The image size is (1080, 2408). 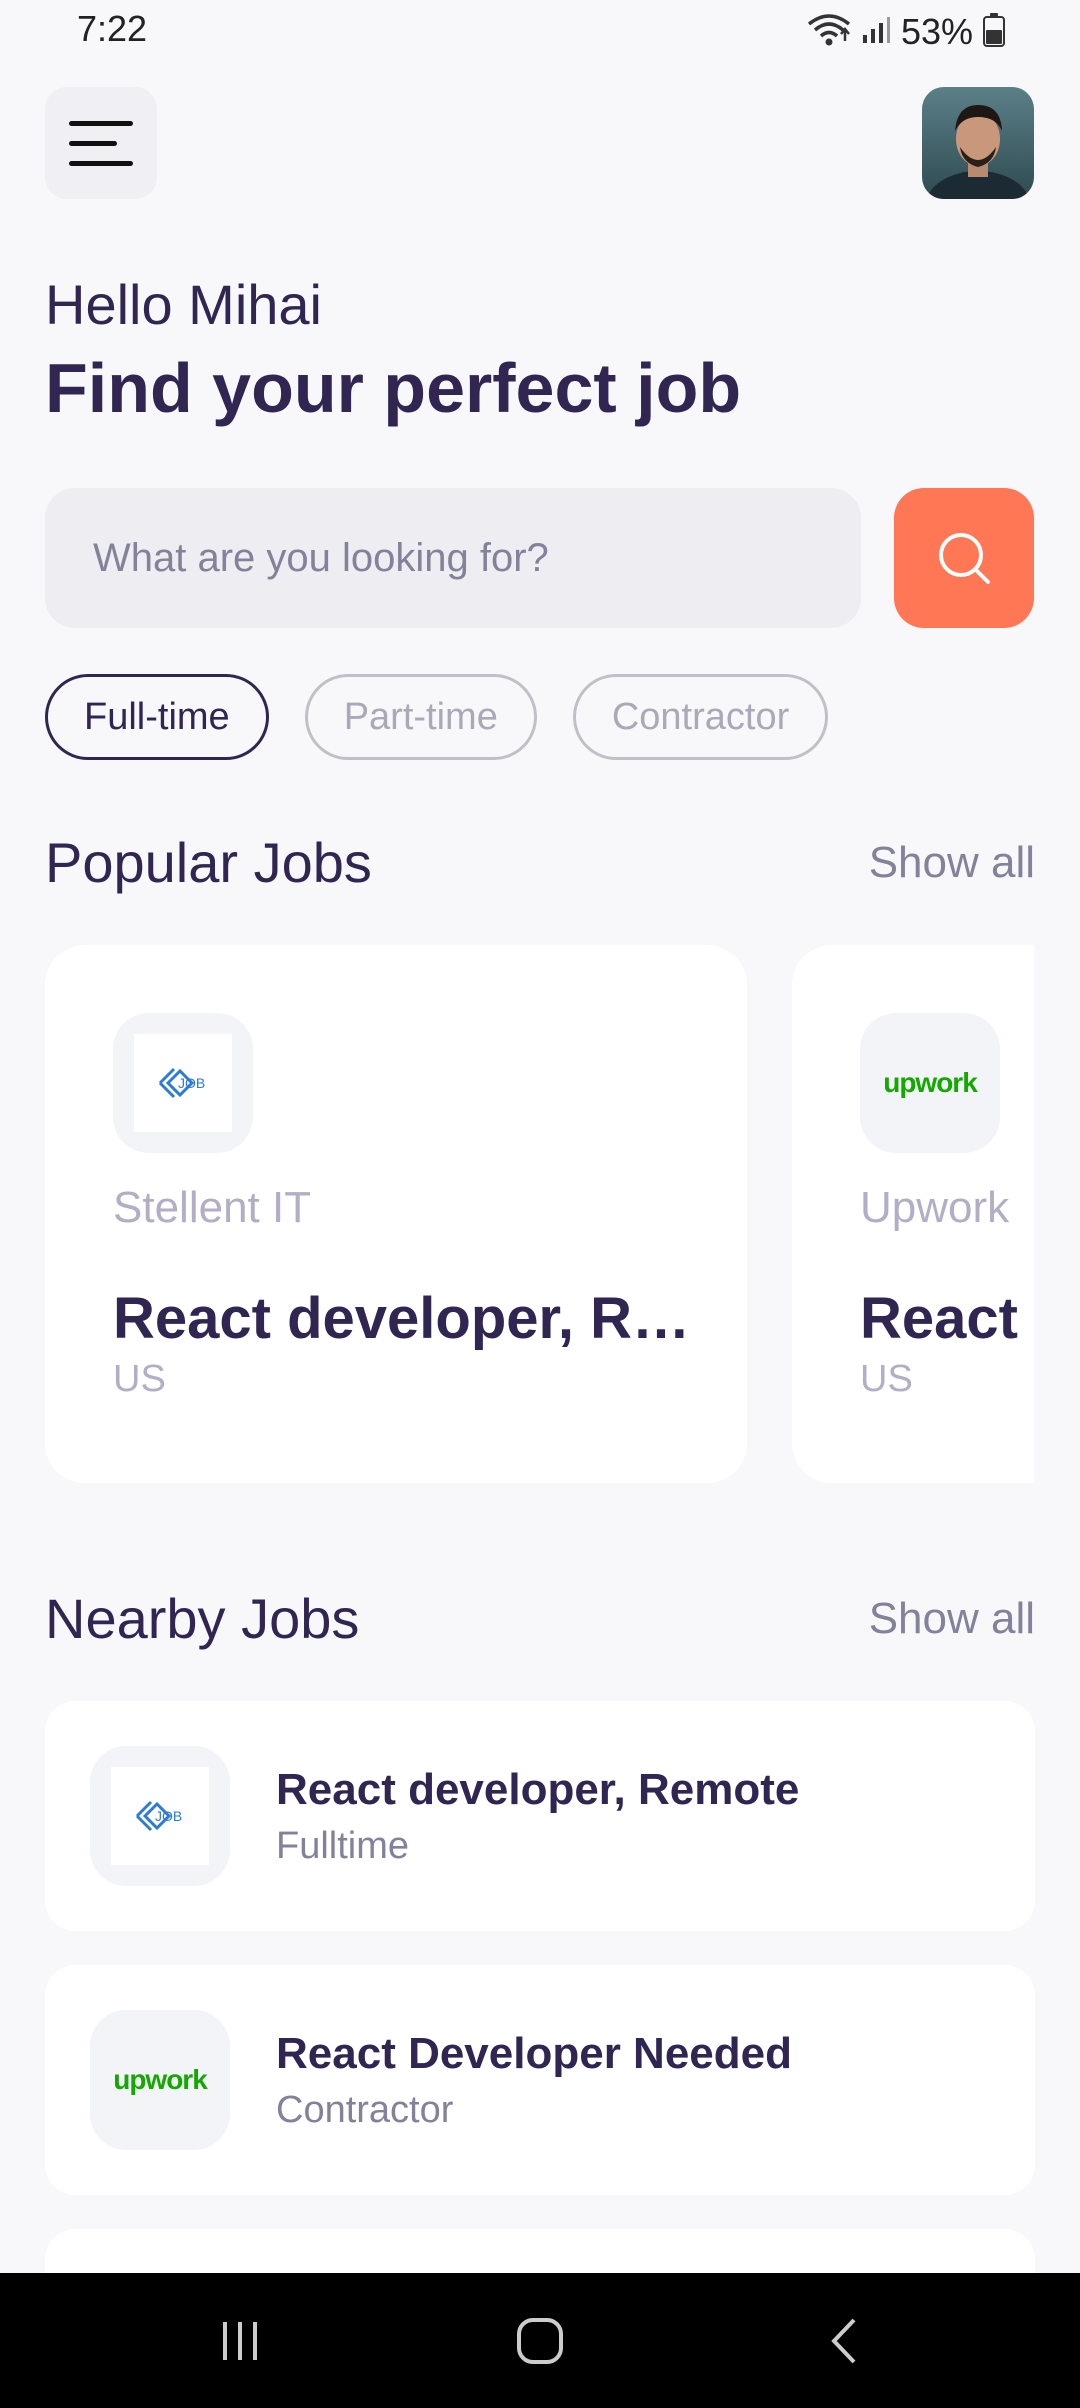 I want to click on popular-jobs-title: Popular Jobs, so click(x=208, y=862).